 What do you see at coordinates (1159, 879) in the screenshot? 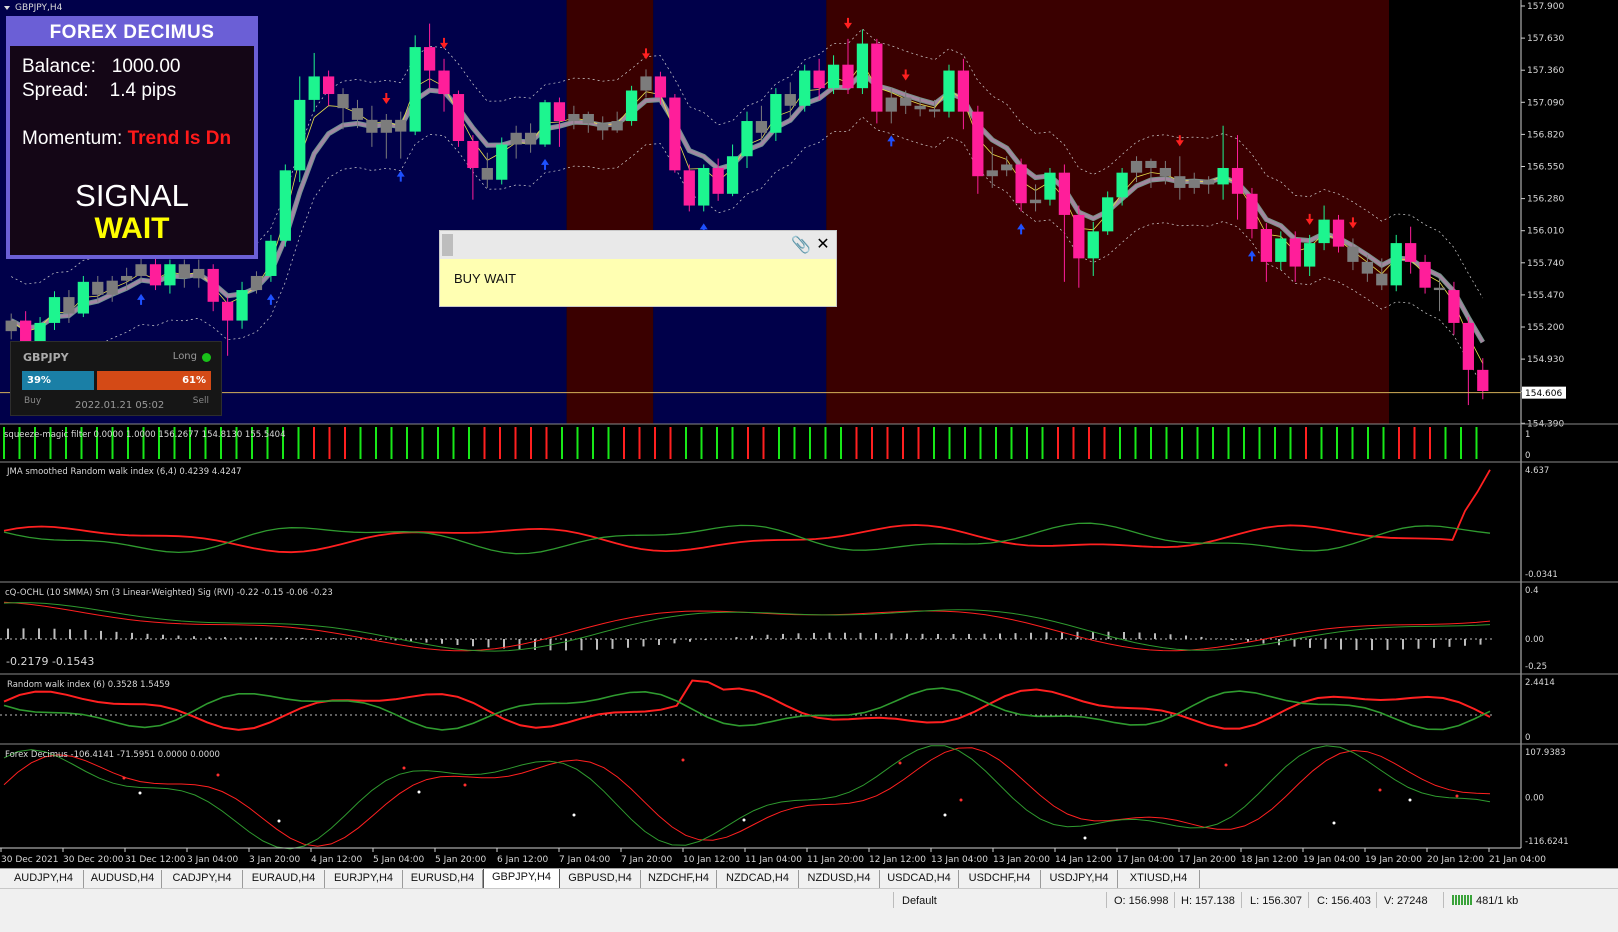
I see `tab-xtiusd-h4: XTIUSD,H4` at bounding box center [1159, 879].